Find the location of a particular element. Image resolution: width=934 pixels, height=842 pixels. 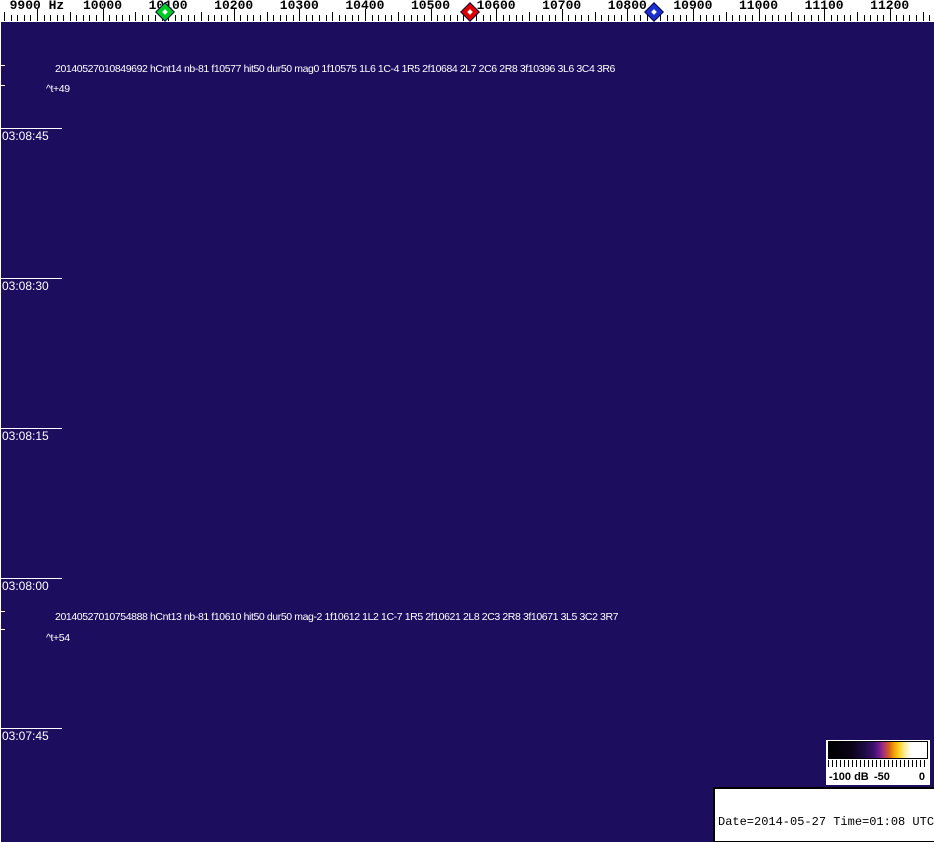

time-label: 03:08:15 is located at coordinates (25, 436).